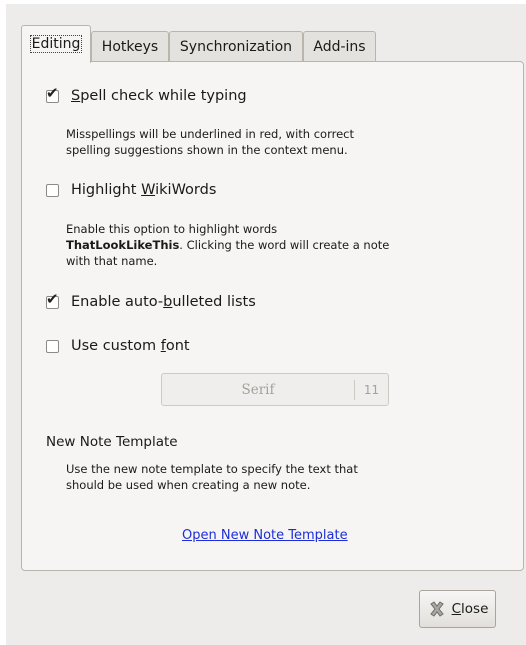 The image size is (526, 645). I want to click on auto-bulleted-option: ✔ Enable auto-bulleted lists, so click(151, 301).